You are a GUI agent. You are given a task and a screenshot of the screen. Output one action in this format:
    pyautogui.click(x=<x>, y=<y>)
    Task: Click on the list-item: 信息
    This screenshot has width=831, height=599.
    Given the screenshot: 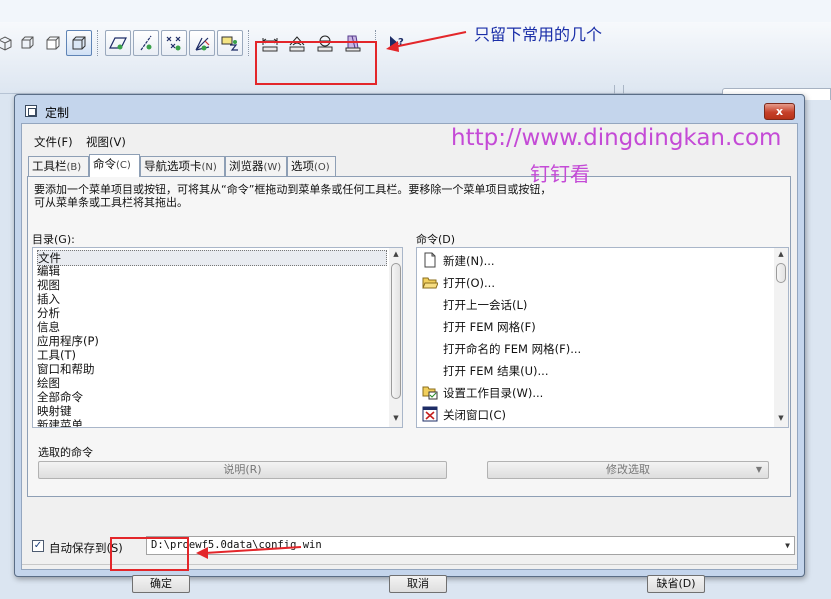 What is the action you would take?
    pyautogui.click(x=48, y=327)
    